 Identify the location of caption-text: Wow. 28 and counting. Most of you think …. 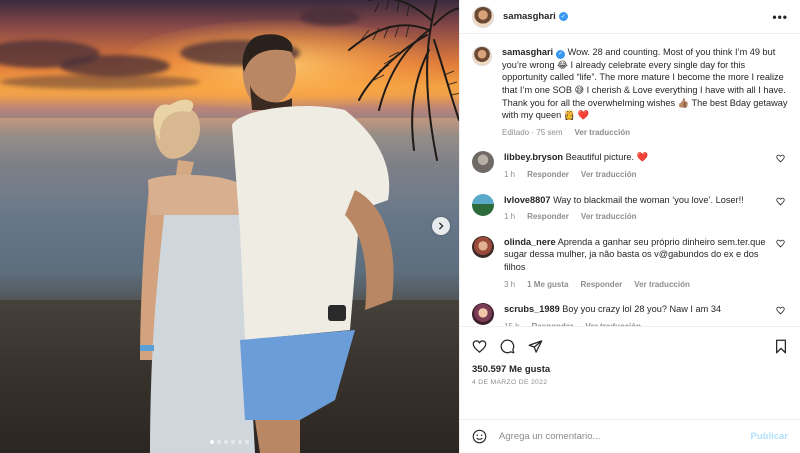
(645, 84).